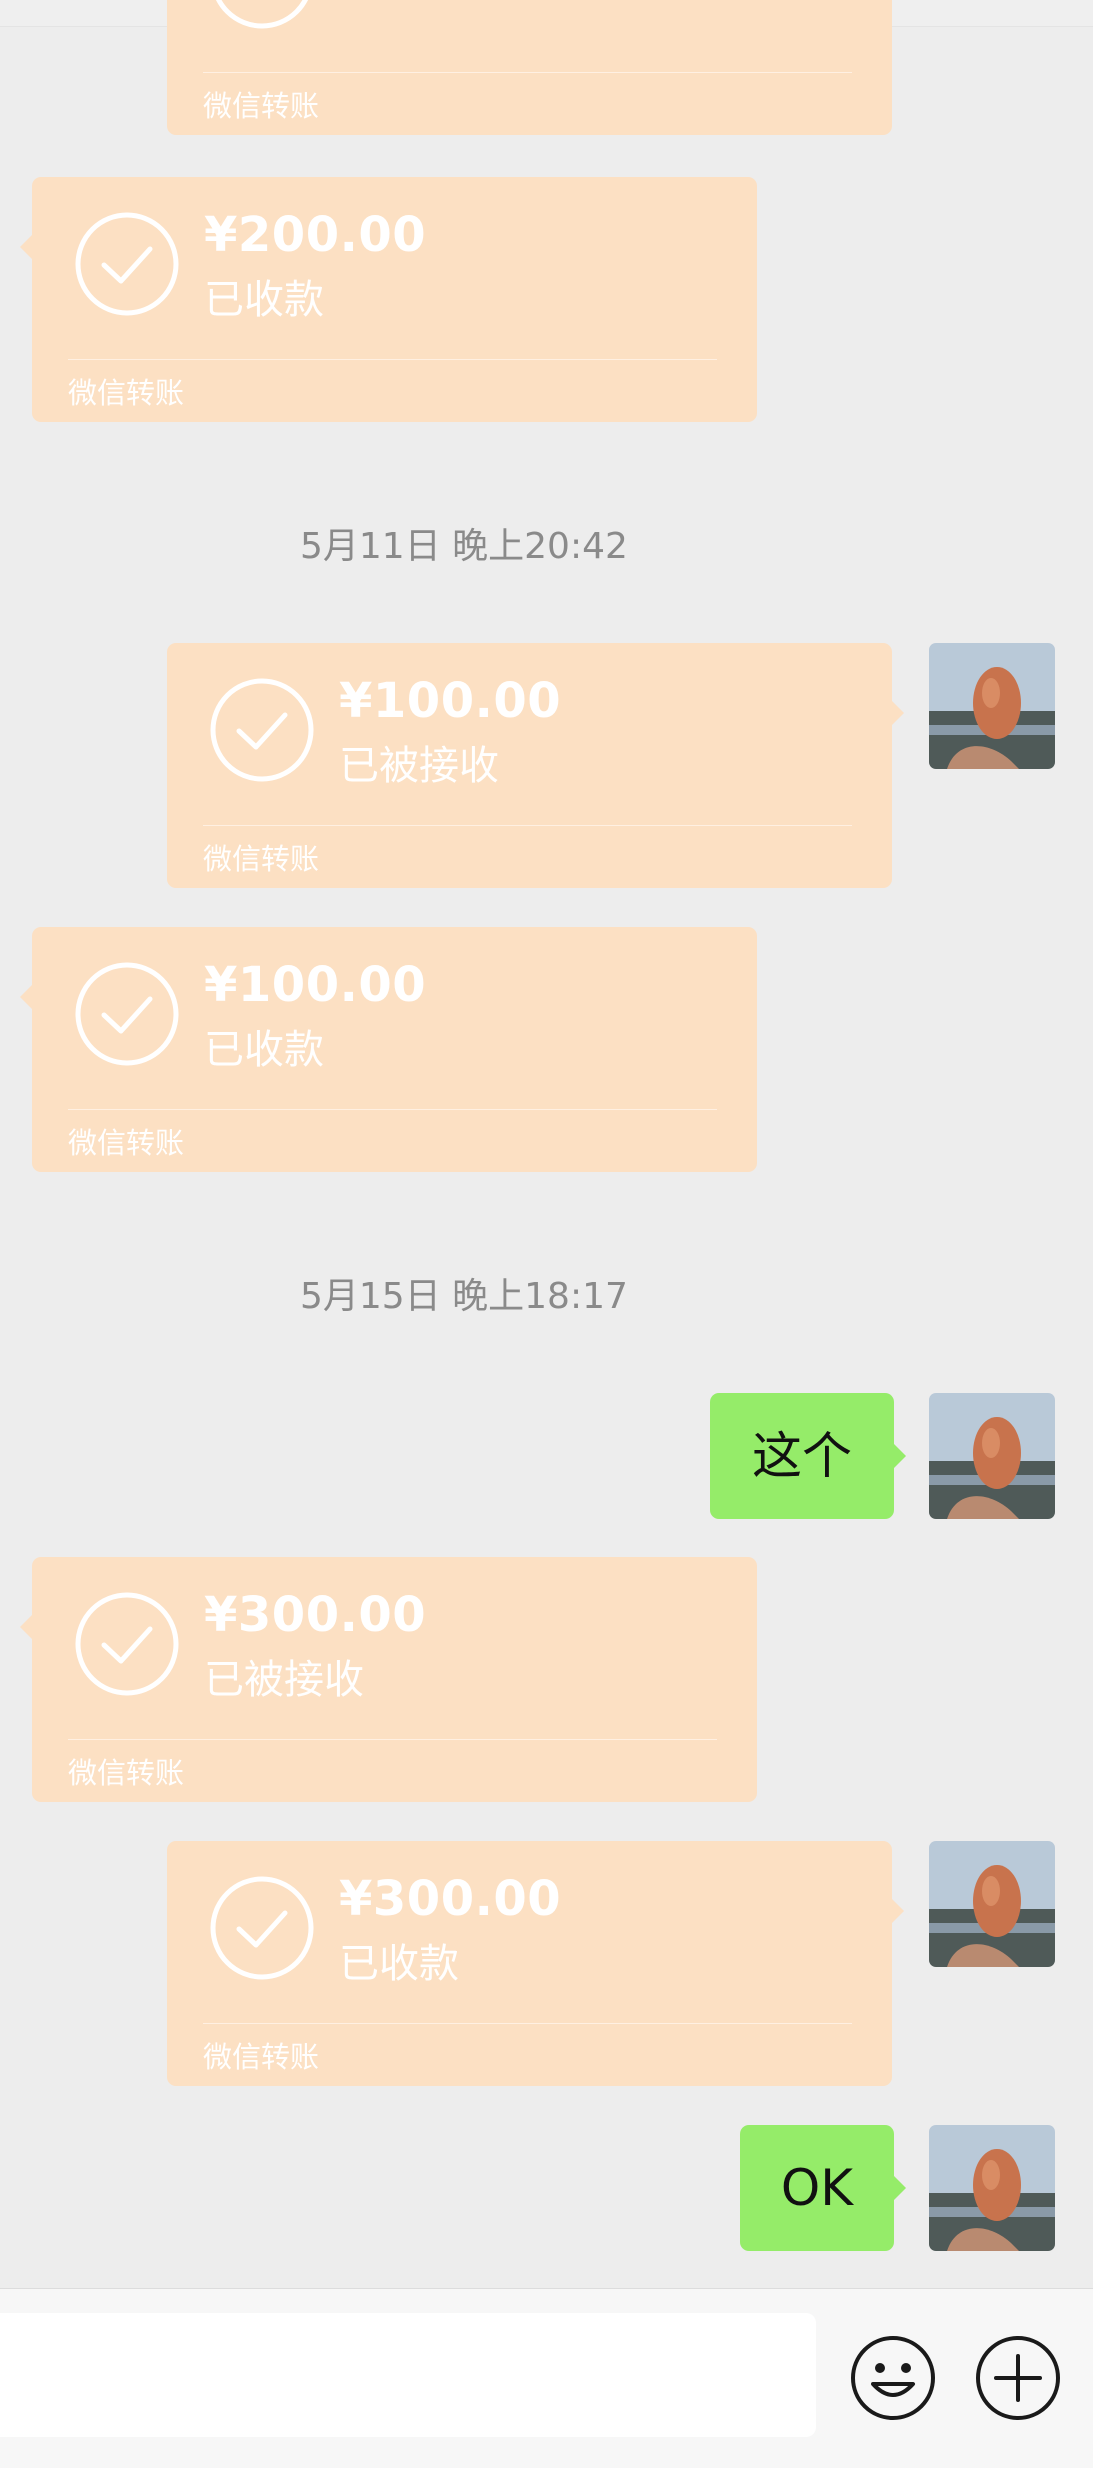 The width and height of the screenshot is (1093, 2468). Describe the element at coordinates (535, 1963) in the screenshot. I see `transfer-message-sent: ¥300.00 已收款 微信转账` at that location.